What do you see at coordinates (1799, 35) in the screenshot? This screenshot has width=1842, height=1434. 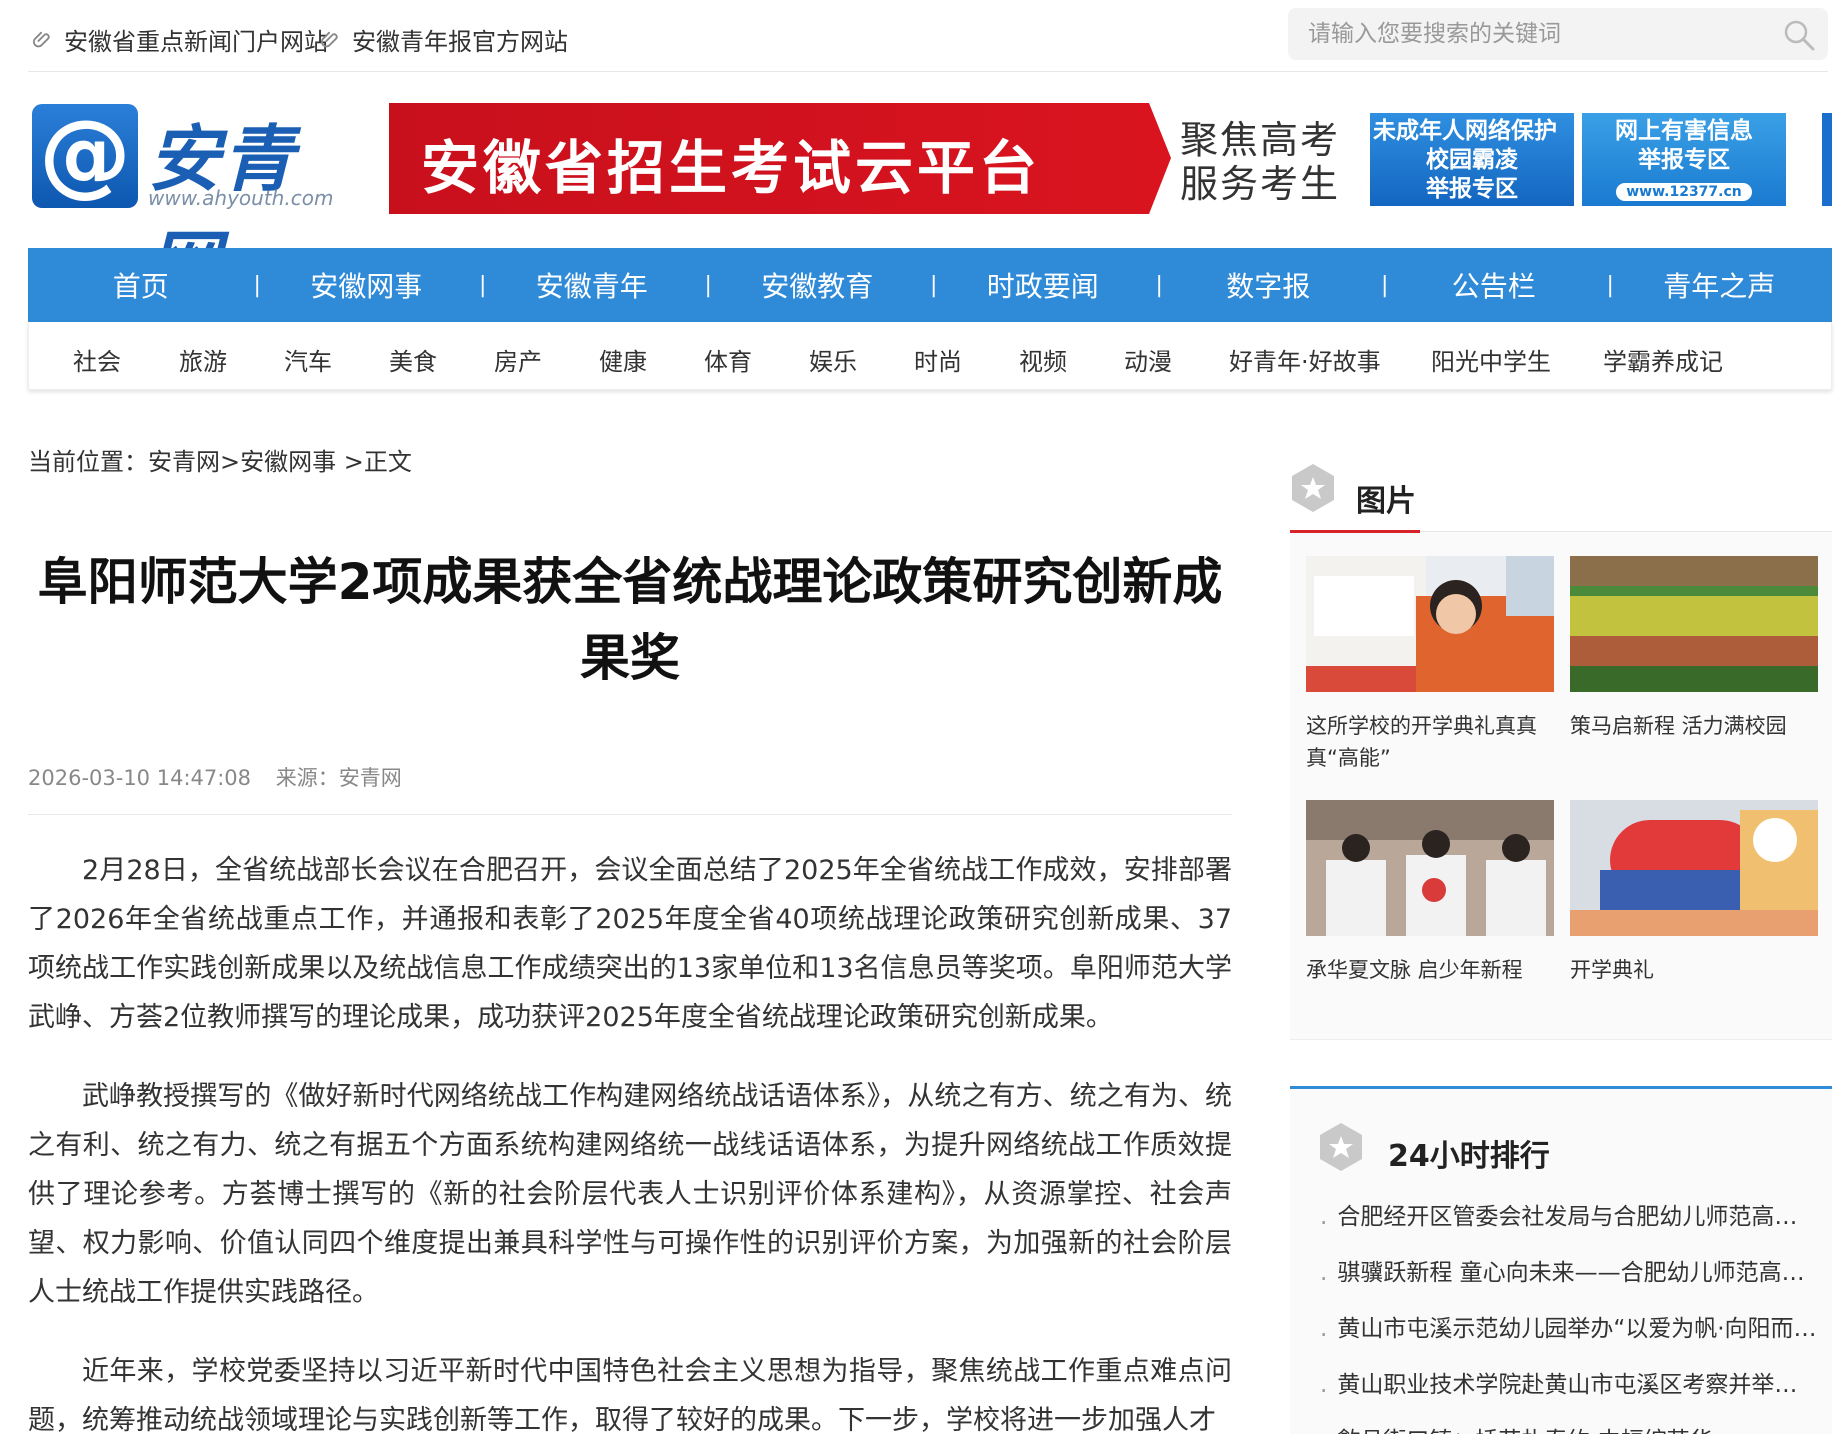 I see `search-icon` at bounding box center [1799, 35].